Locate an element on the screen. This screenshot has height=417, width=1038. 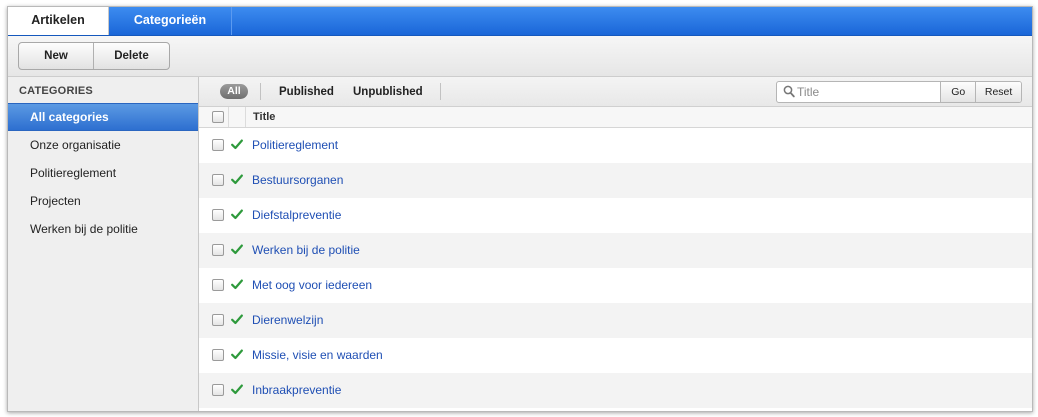
table-header: Title is located at coordinates (615, 117).